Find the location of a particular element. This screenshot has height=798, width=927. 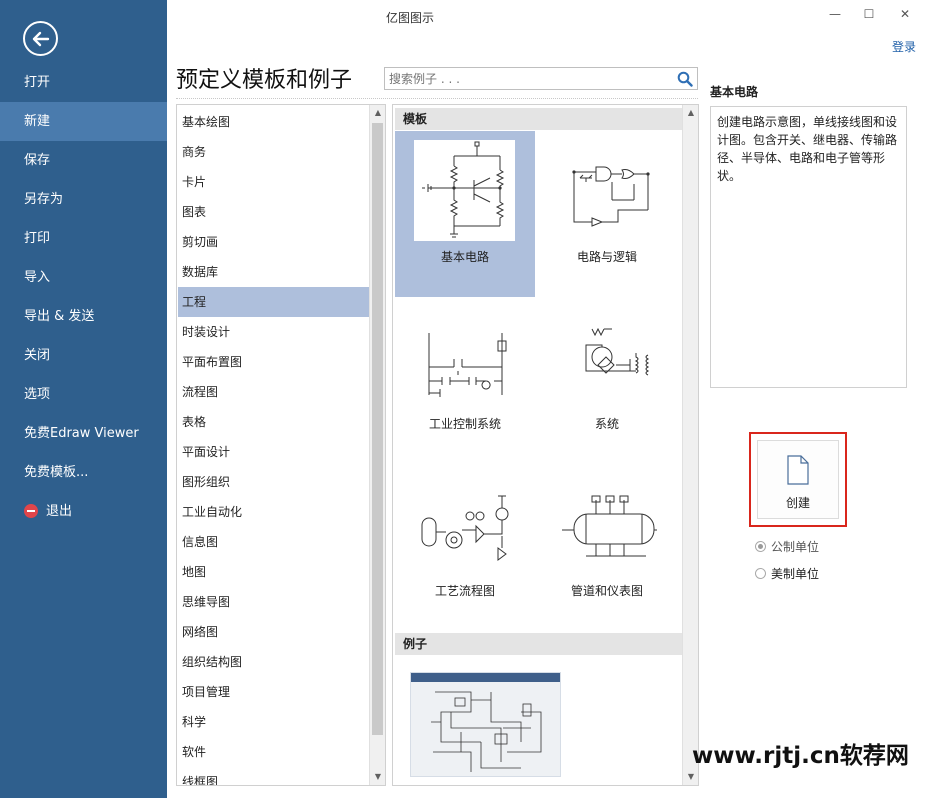

header-divider is located at coordinates (437, 98).